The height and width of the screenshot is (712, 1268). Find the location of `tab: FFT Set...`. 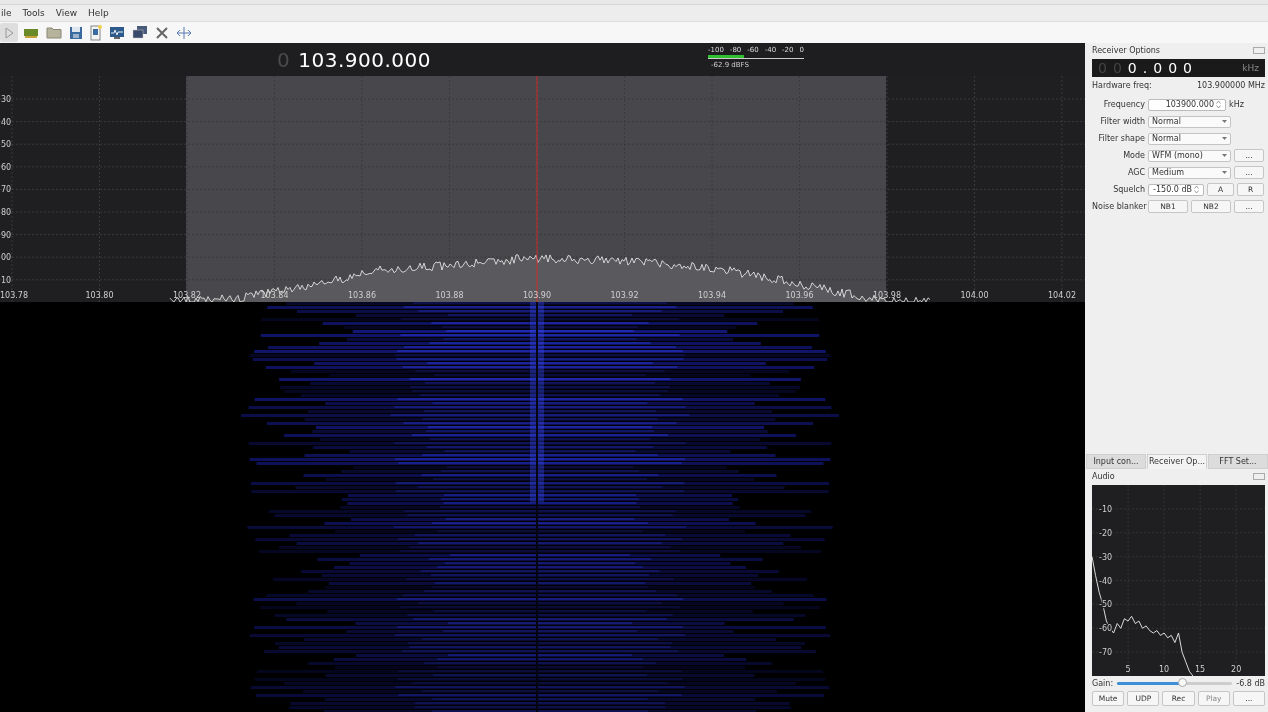

tab: FFT Set... is located at coordinates (1238, 461).